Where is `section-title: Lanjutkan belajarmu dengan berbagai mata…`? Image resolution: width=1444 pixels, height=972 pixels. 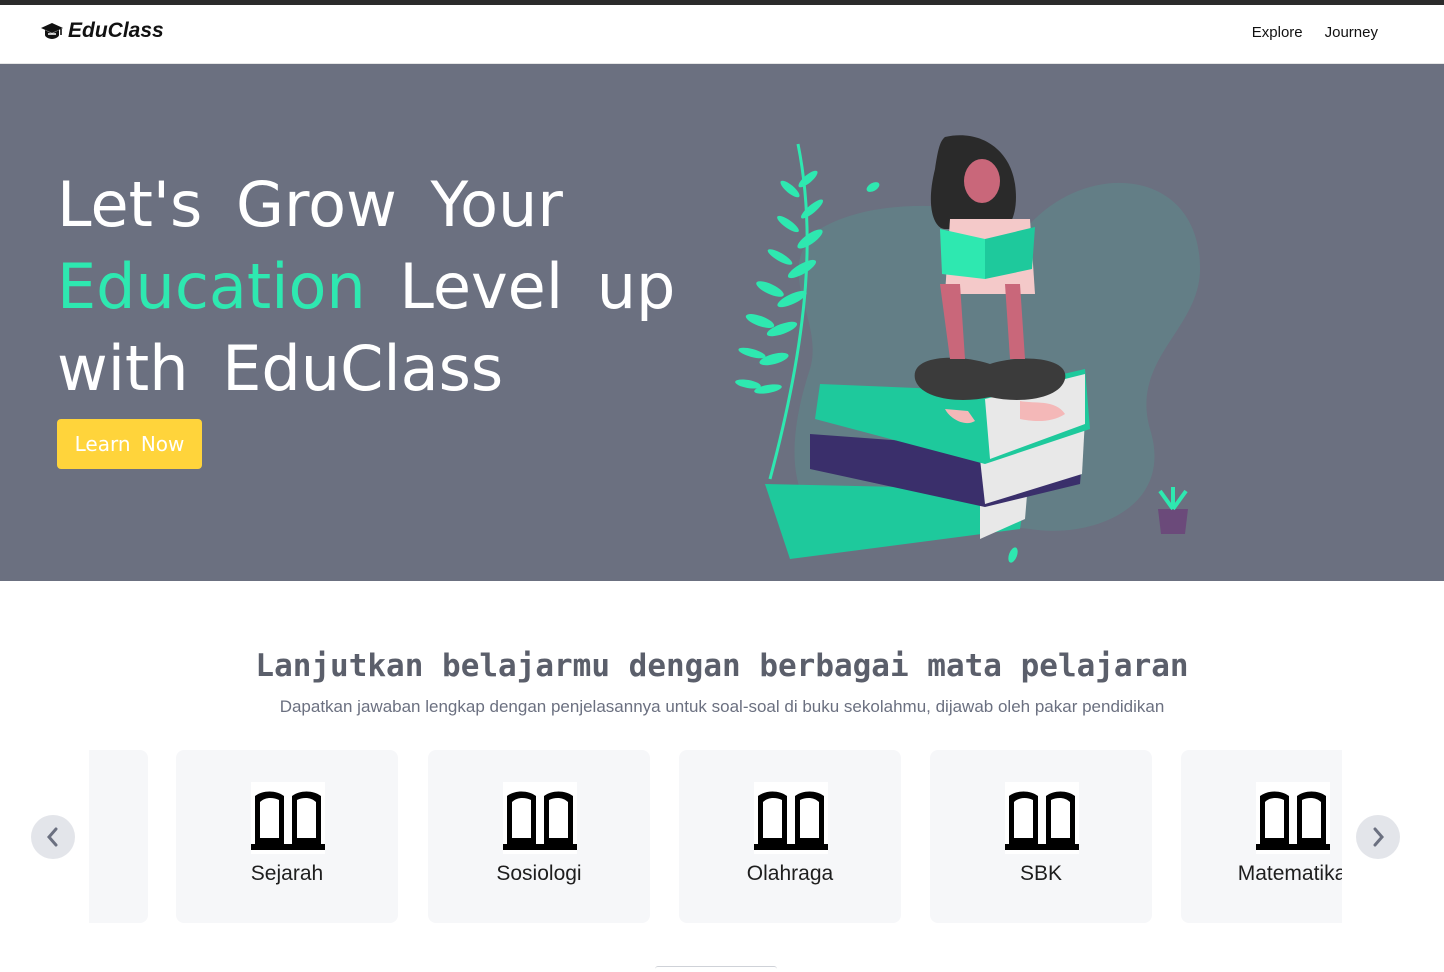 section-title: Lanjutkan belajarmu dengan berbagai mata… is located at coordinates (722, 666).